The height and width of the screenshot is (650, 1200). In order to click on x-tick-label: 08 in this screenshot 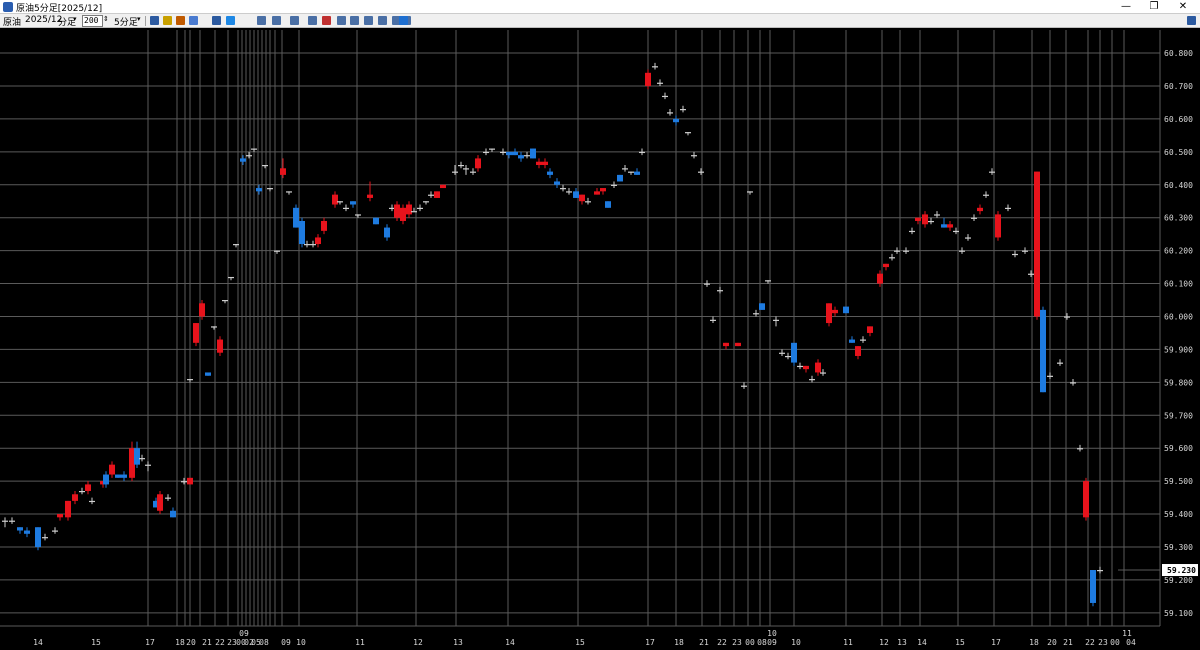, I will do `click(264, 642)`.